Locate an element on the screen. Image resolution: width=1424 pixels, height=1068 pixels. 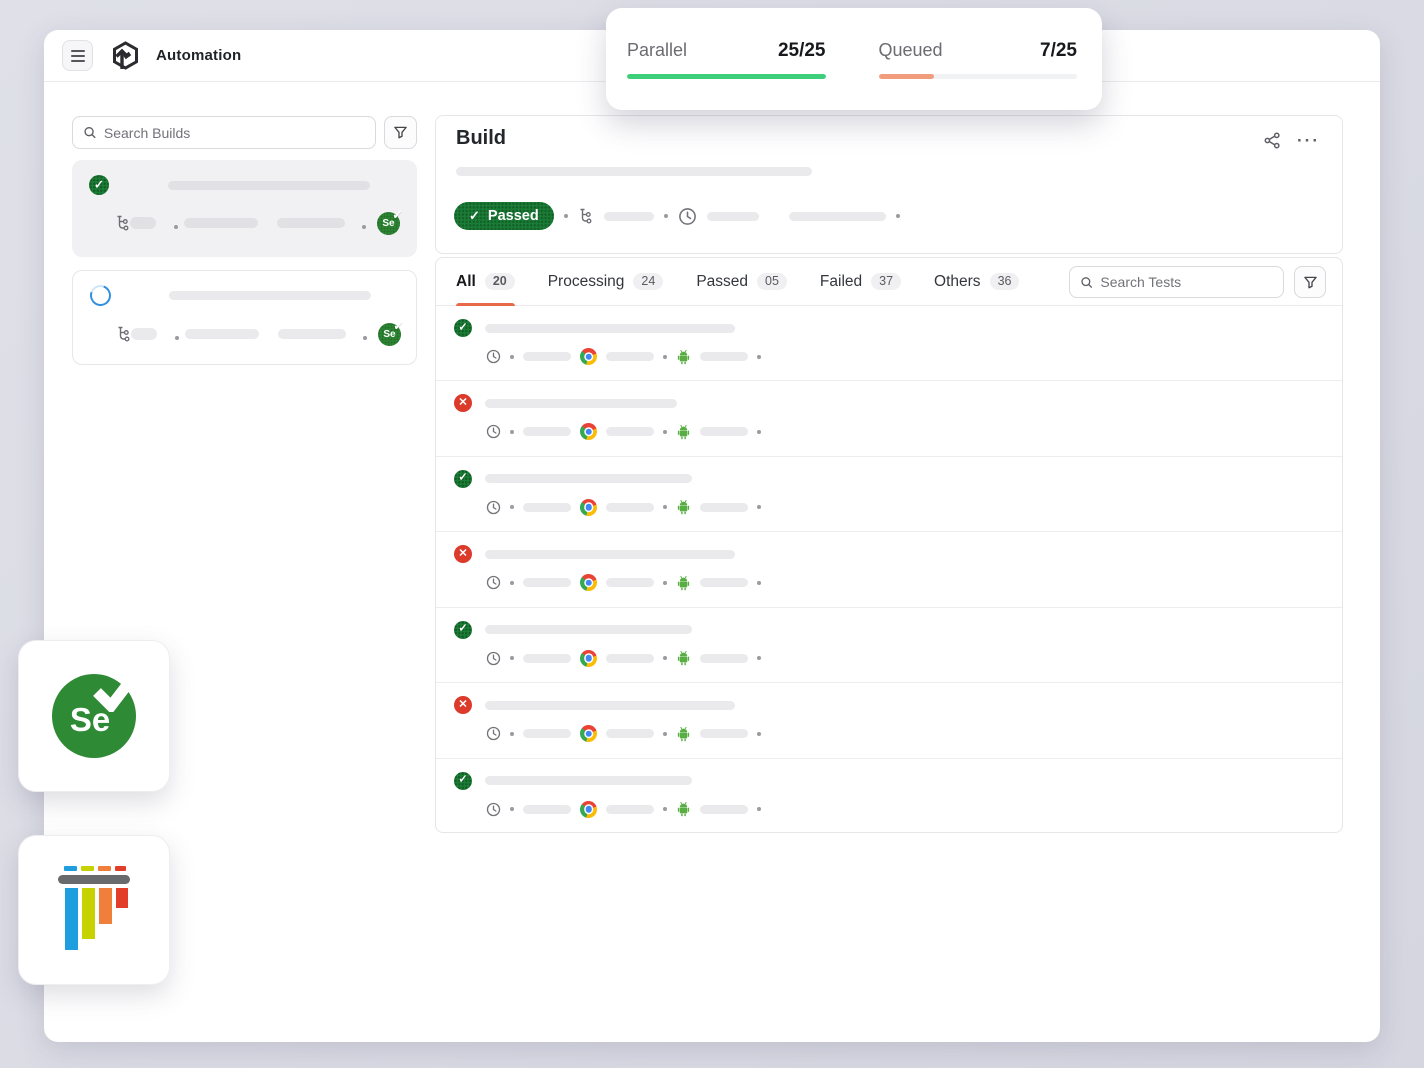
tests-tab: Failed 37 is located at coordinates (860, 281).